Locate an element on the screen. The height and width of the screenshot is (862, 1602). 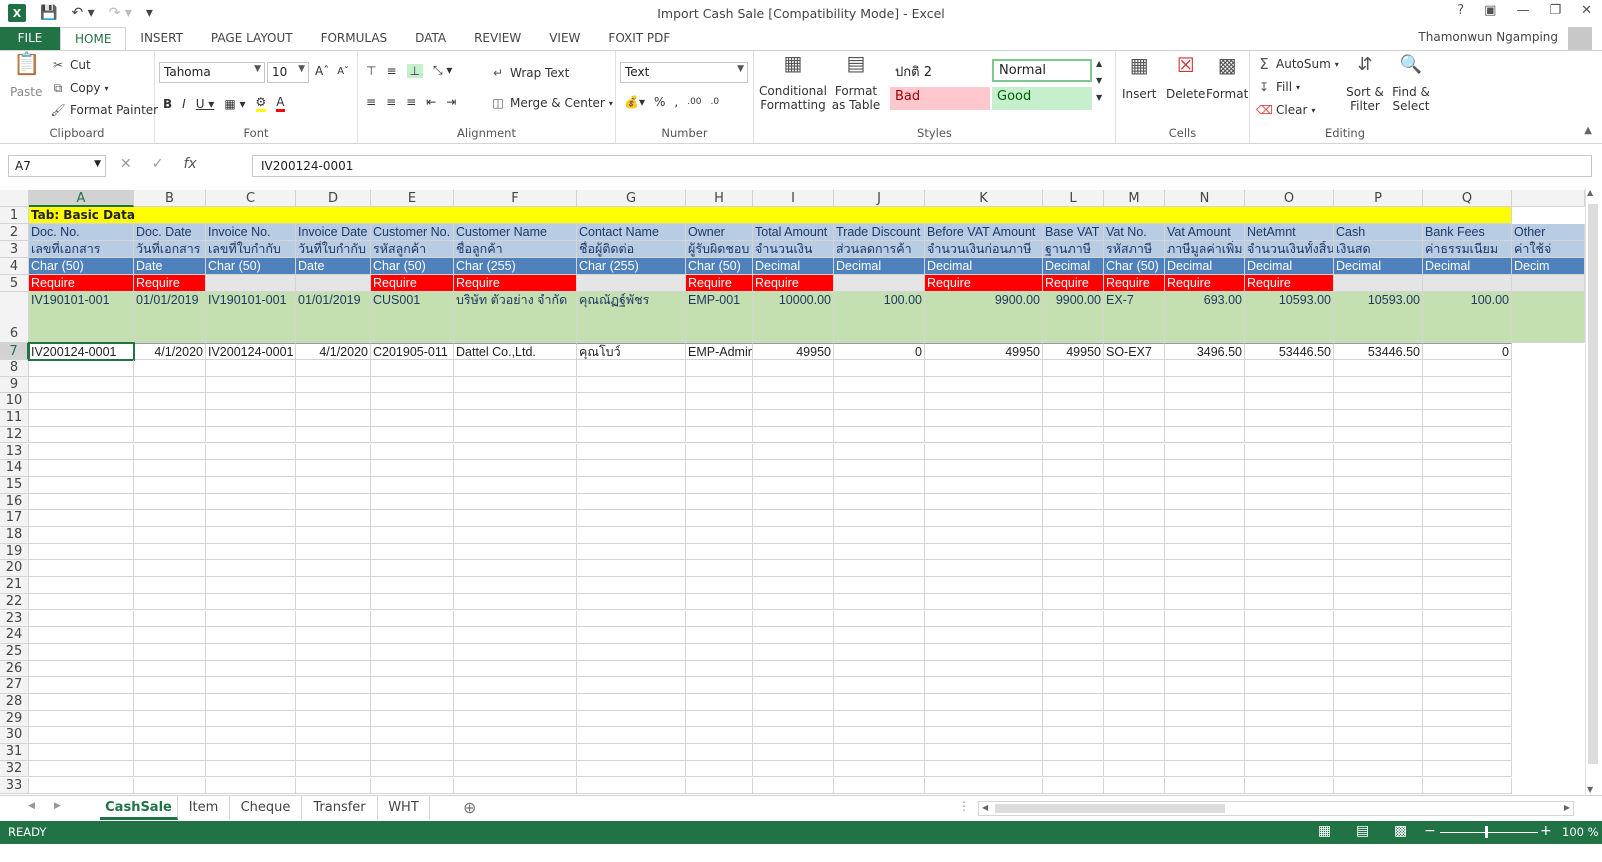
row-header: 3 is located at coordinates (14, 249).